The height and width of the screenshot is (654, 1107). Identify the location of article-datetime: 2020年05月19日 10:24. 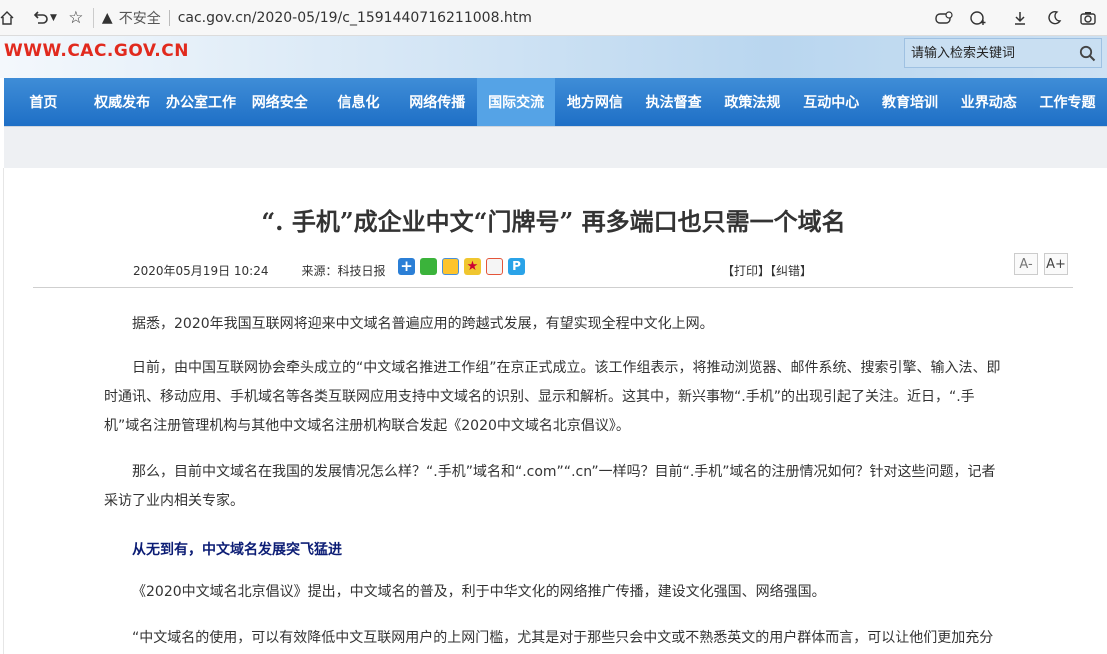
(201, 271).